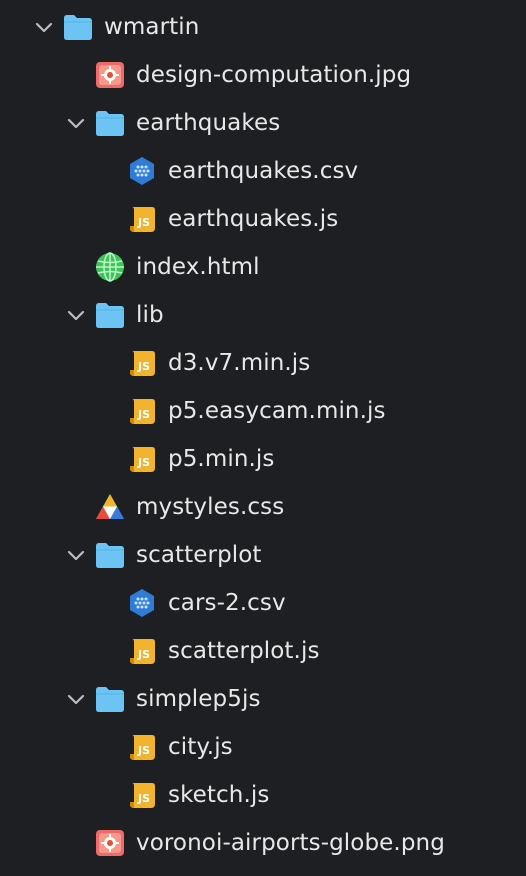 This screenshot has width=526, height=876. Describe the element at coordinates (263, 267) in the screenshot. I see `tree-row-index-html: index.html` at that location.